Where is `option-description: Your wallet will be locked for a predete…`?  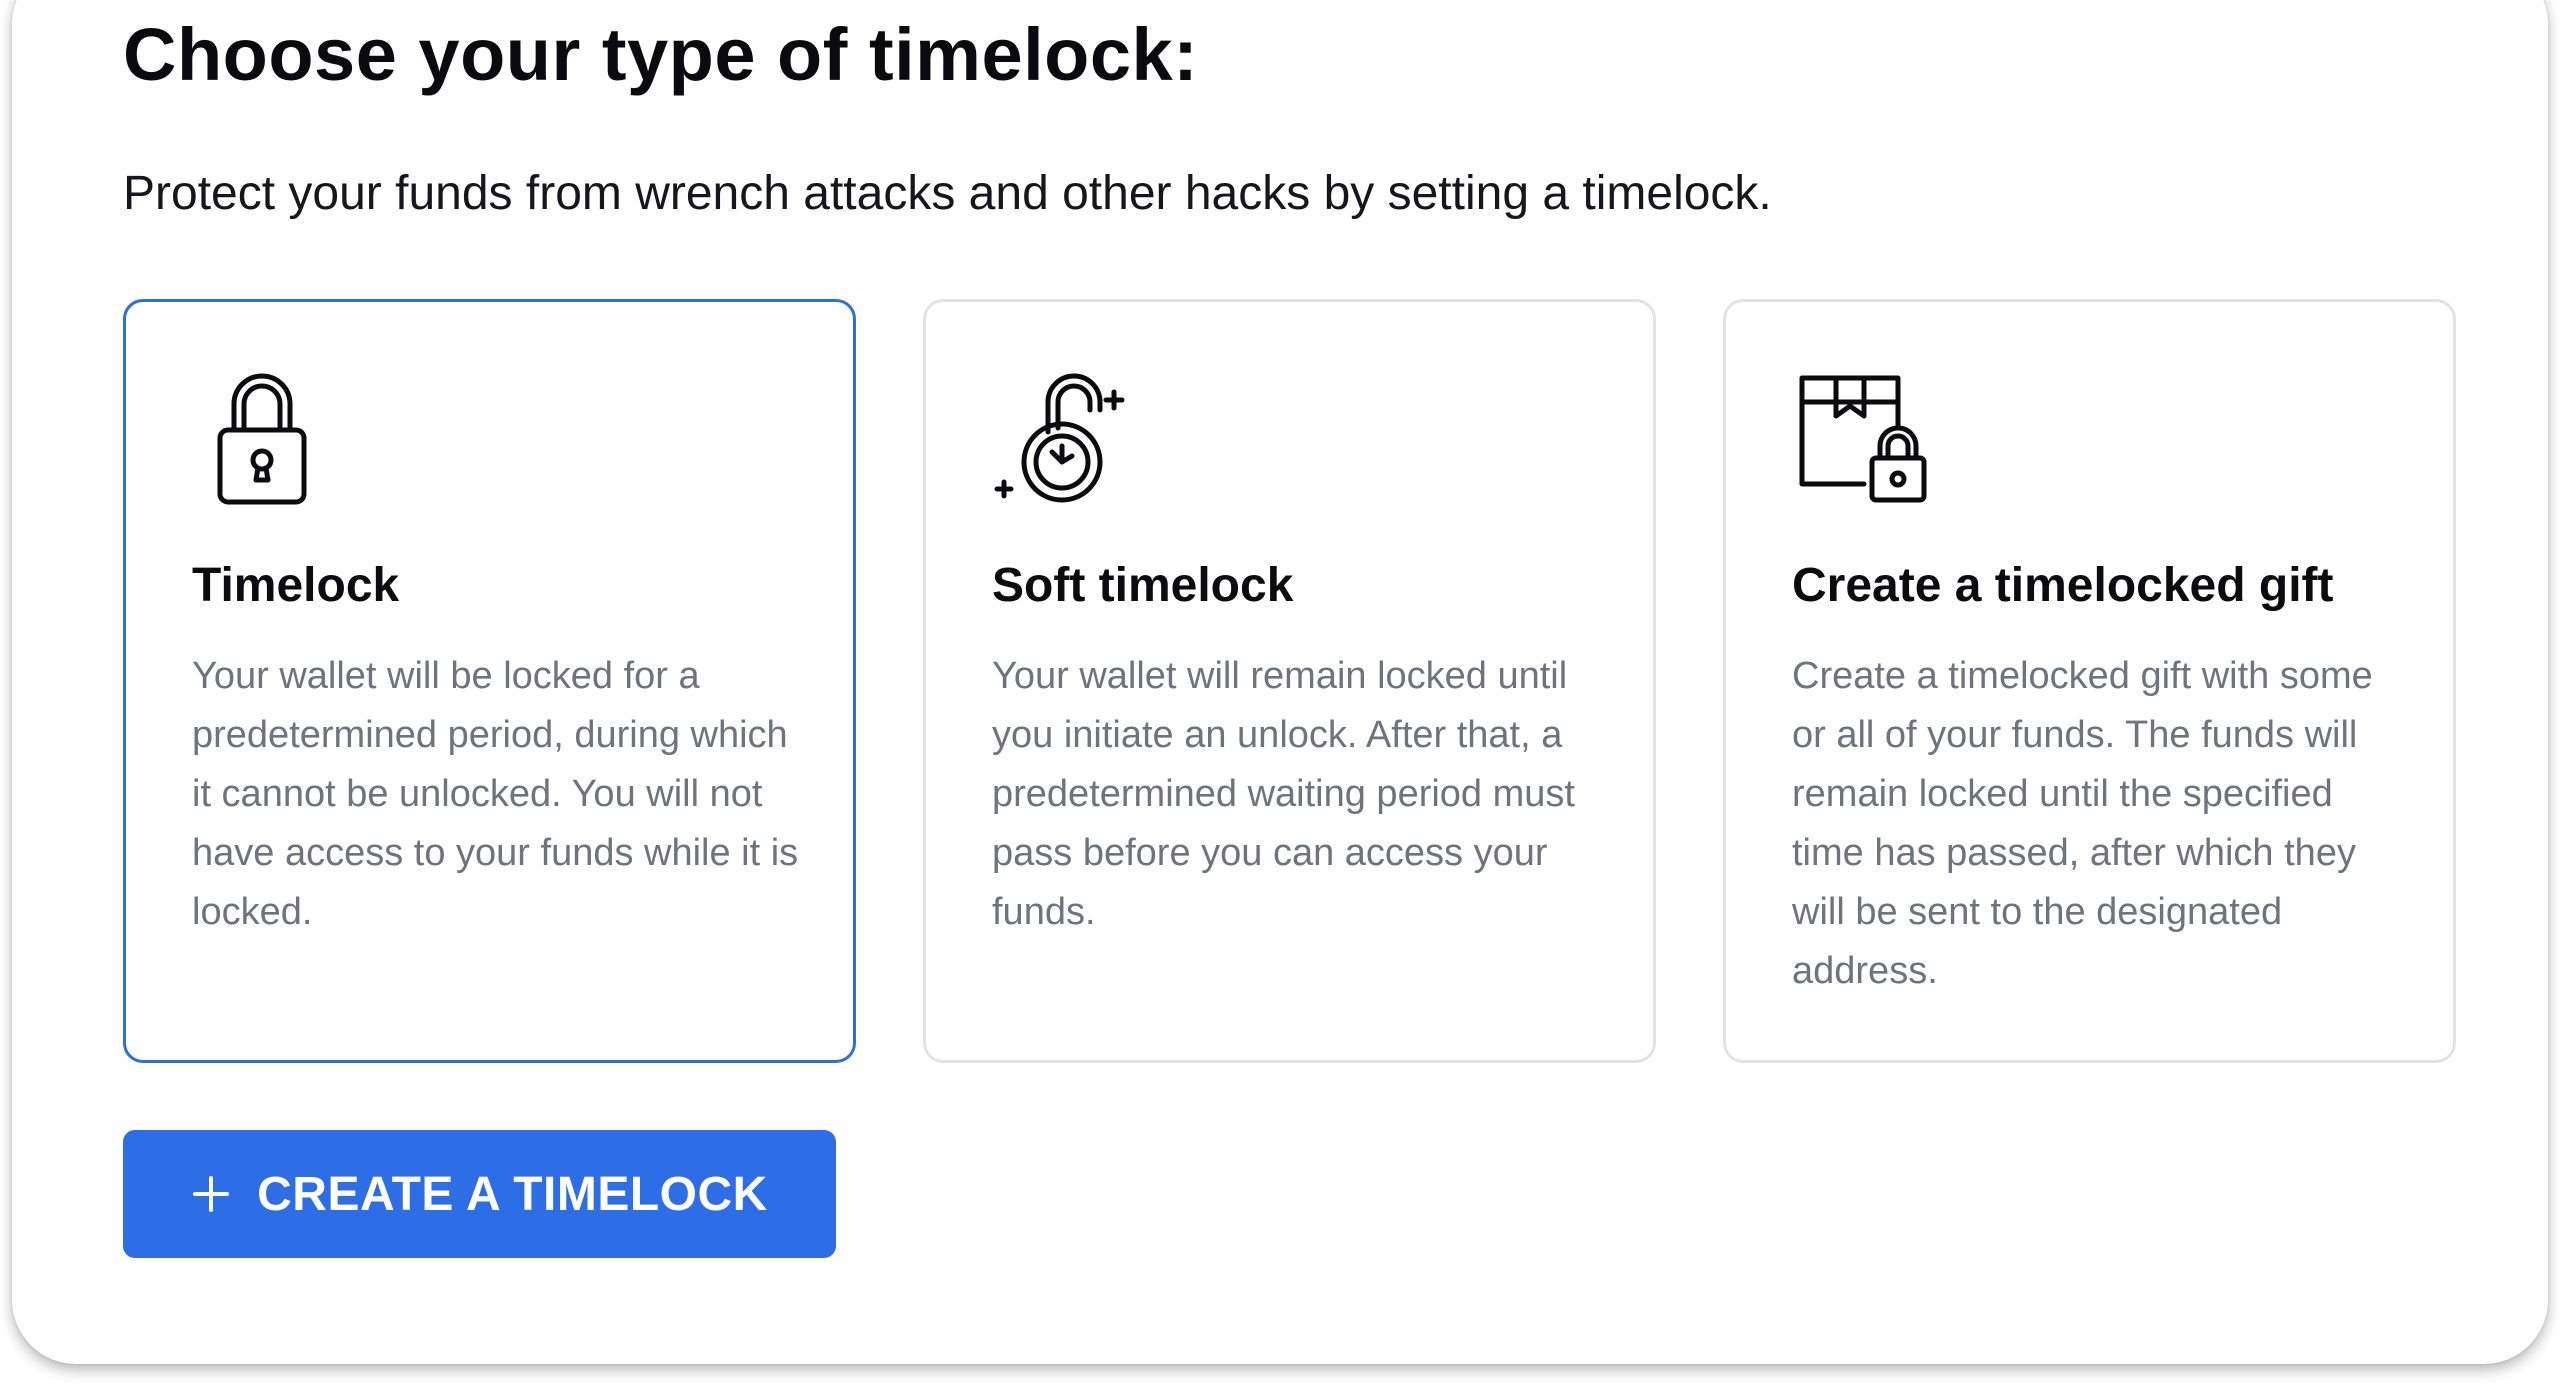
option-description: Your wallet will be locked for a predete… is located at coordinates (495, 794).